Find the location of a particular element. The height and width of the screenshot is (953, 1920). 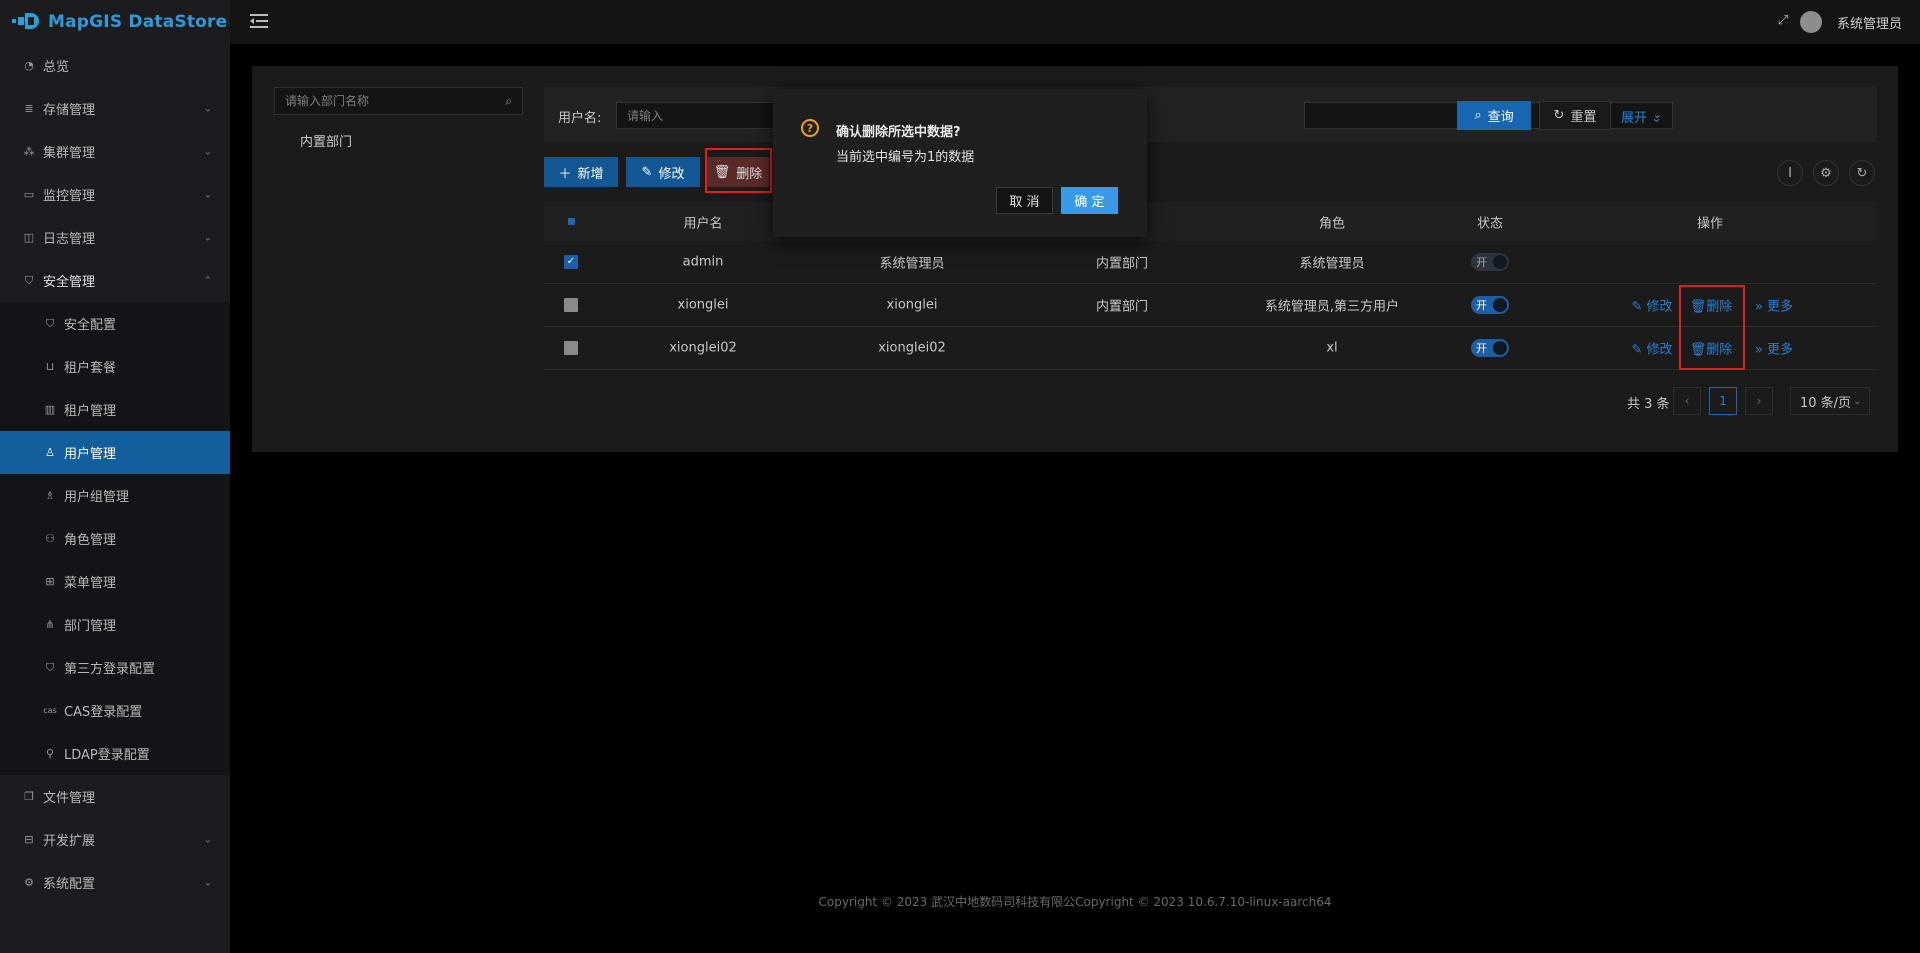

sidebar-item-dev-extension: ⊟ 开发扩展 ⌄ is located at coordinates (115, 839).